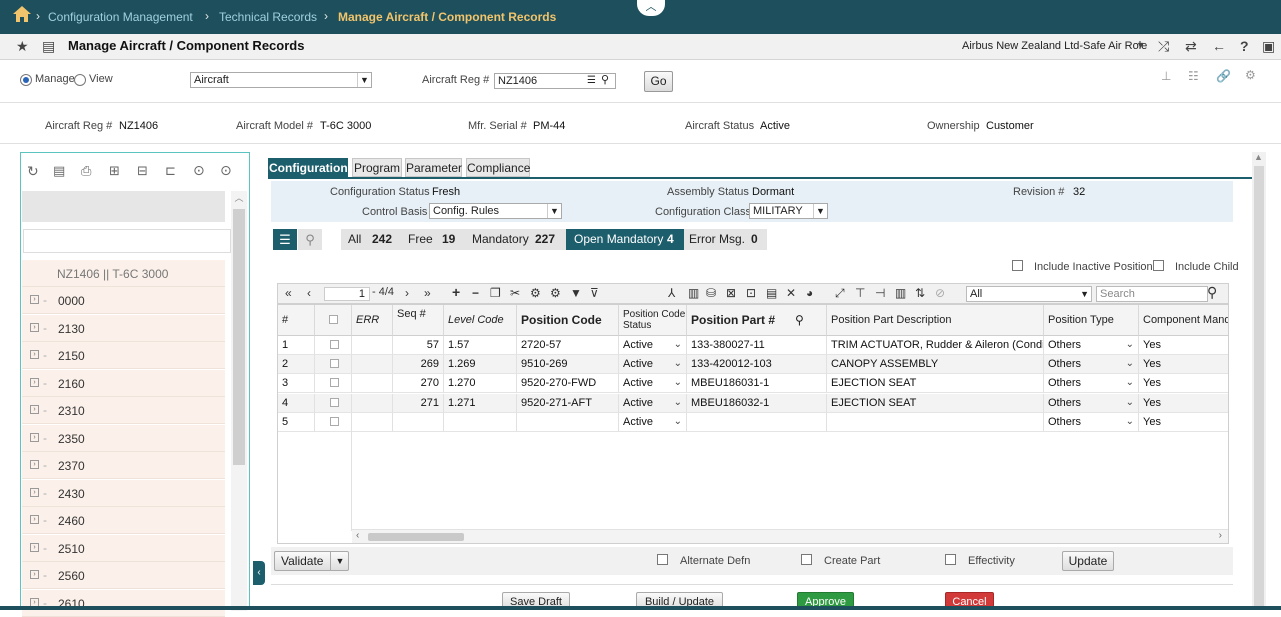 This screenshot has width=1281, height=617. I want to click on tree-item: › ‑ 2370, so click(123, 465).